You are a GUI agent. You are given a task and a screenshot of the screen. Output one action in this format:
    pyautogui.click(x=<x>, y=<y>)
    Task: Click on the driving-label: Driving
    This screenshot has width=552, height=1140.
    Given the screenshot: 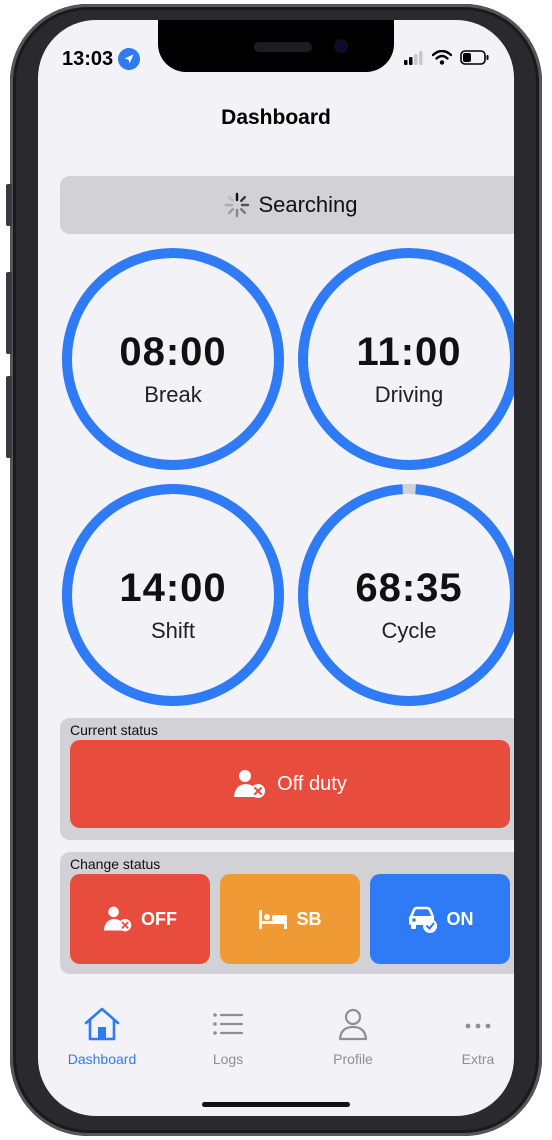 What is the action you would take?
    pyautogui.click(x=409, y=394)
    